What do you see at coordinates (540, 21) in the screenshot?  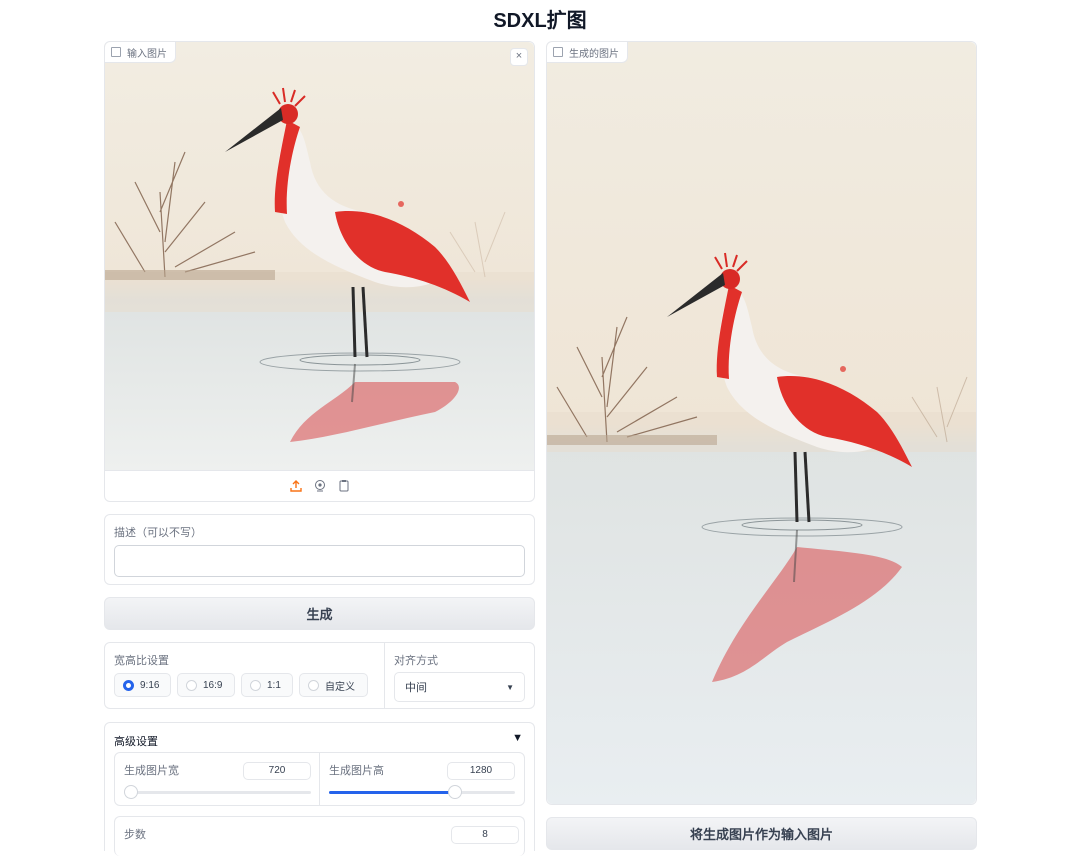 I see `page-title: SDXL扩图` at bounding box center [540, 21].